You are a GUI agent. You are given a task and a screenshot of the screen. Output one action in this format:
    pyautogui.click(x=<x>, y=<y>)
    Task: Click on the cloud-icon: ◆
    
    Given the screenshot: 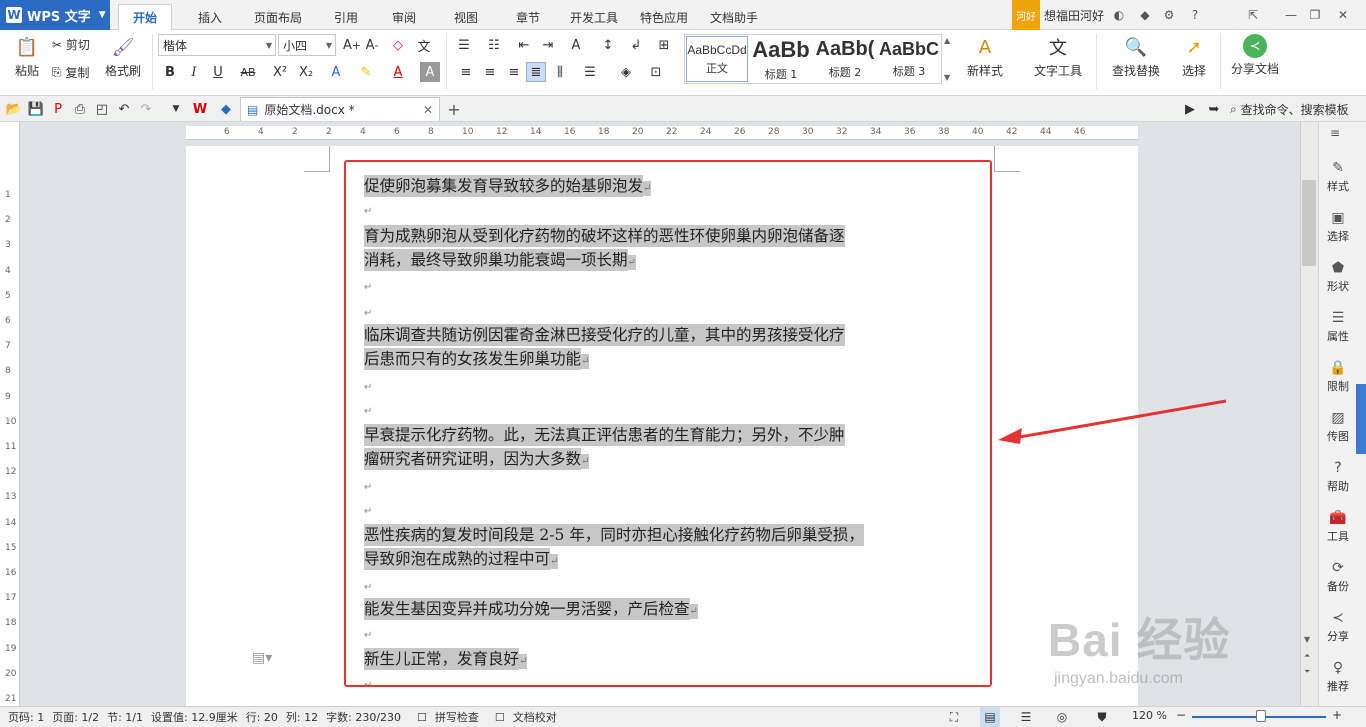 What is the action you would take?
    pyautogui.click(x=1145, y=15)
    